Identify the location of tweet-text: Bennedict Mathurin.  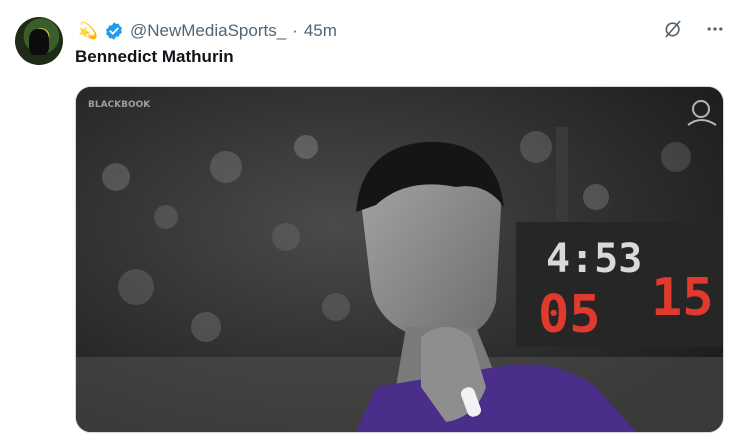
(154, 56).